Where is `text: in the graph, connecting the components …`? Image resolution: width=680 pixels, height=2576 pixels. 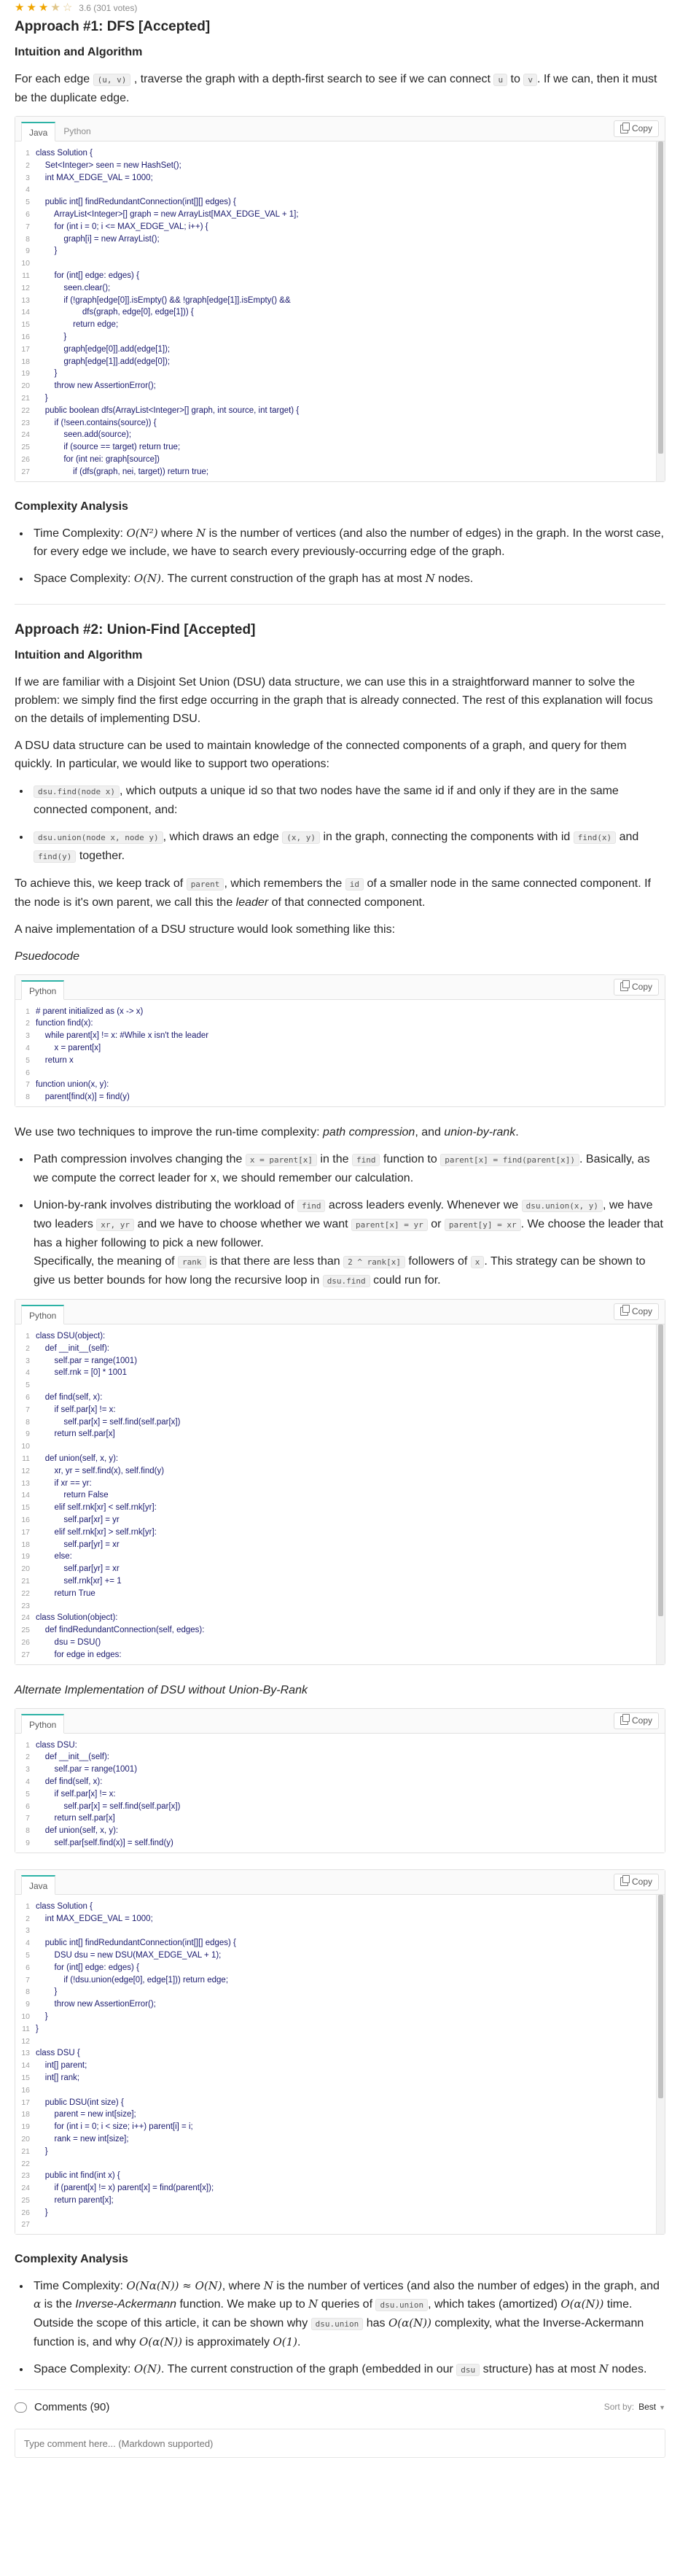 text: in the graph, connecting the components … is located at coordinates (447, 837).